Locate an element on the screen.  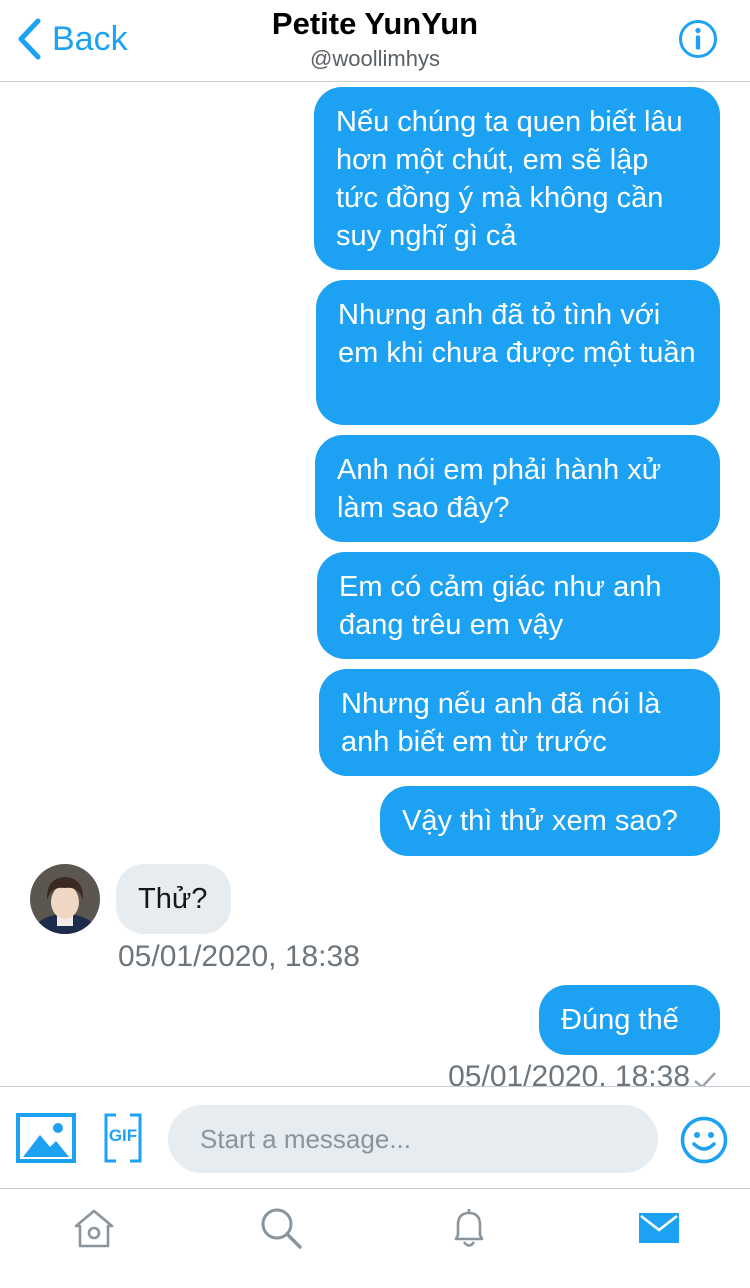
bell-icon is located at coordinates (469, 1228).